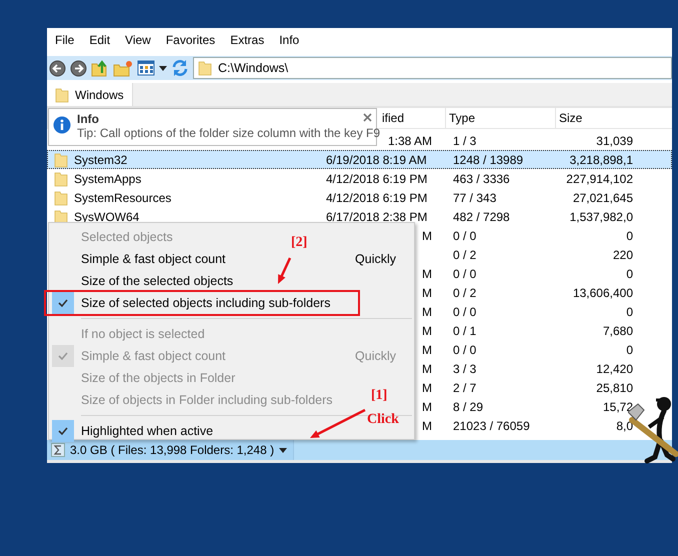 Image resolution: width=678 pixels, height=556 pixels. I want to click on column-header: Type, so click(500, 118).